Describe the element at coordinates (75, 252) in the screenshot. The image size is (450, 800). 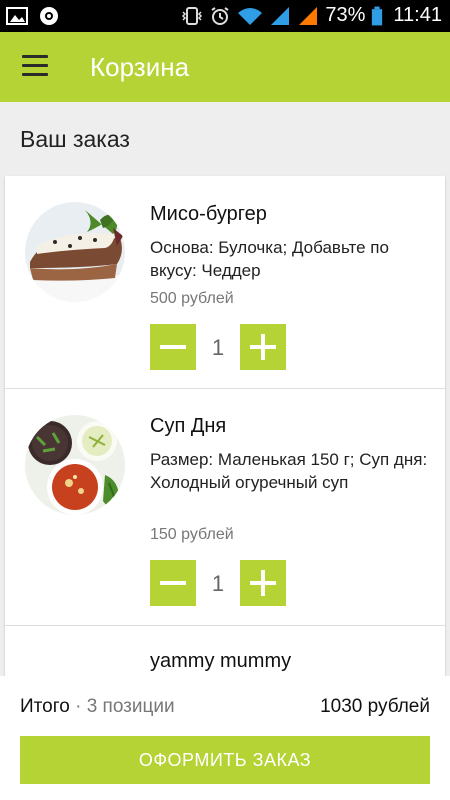
I see `burger-photo` at that location.